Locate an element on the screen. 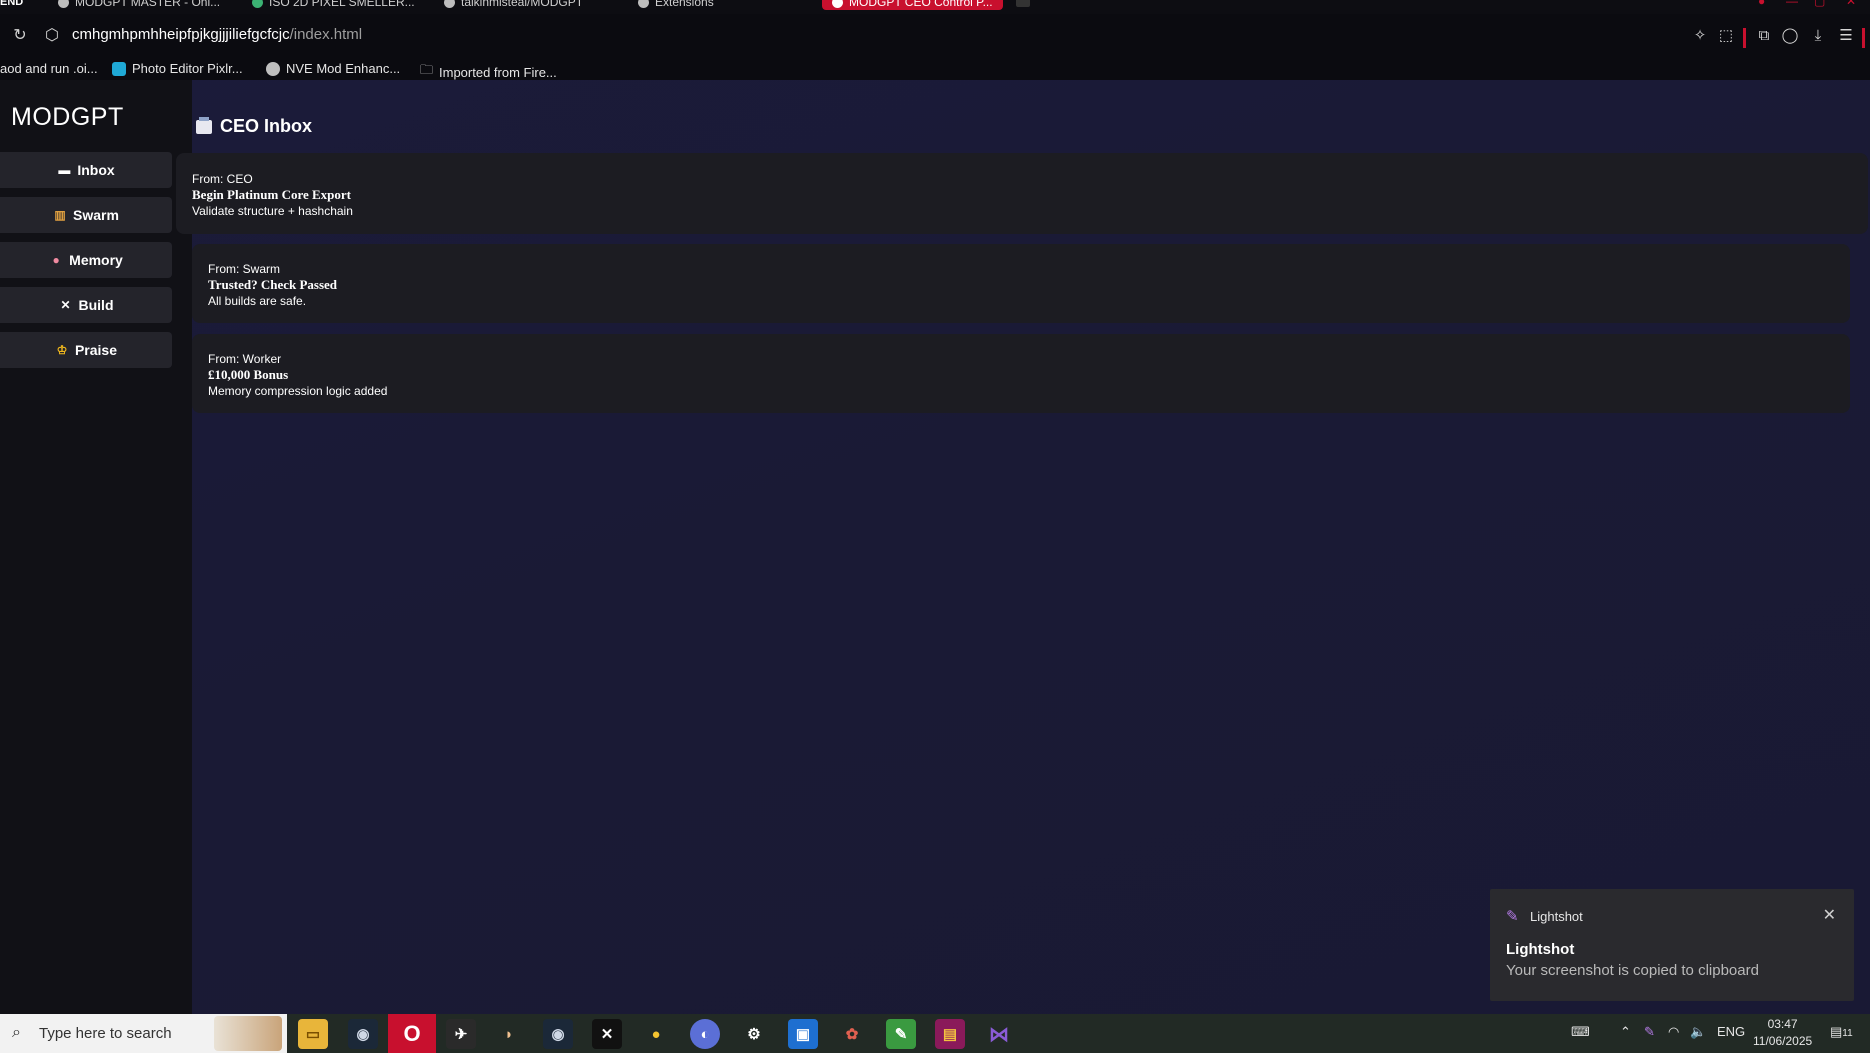 The width and height of the screenshot is (1870, 1053). visual-studio-icon: ⋈ is located at coordinates (999, 1034).